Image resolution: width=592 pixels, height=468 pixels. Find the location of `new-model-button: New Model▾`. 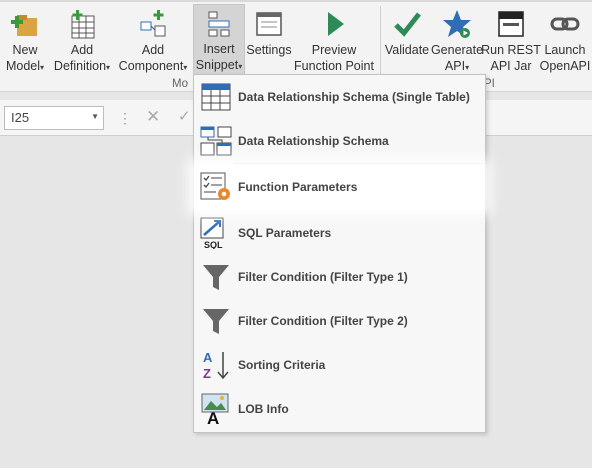

new-model-button: New Model▾ is located at coordinates (25, 40).